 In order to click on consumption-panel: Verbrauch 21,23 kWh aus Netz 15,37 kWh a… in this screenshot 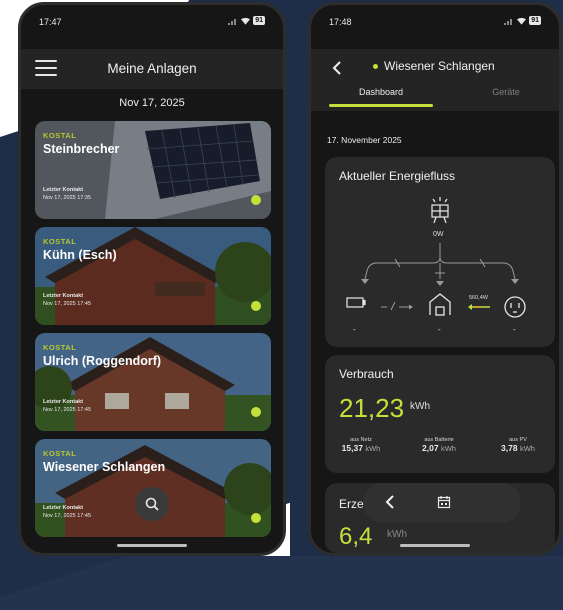, I will do `click(440, 414)`.